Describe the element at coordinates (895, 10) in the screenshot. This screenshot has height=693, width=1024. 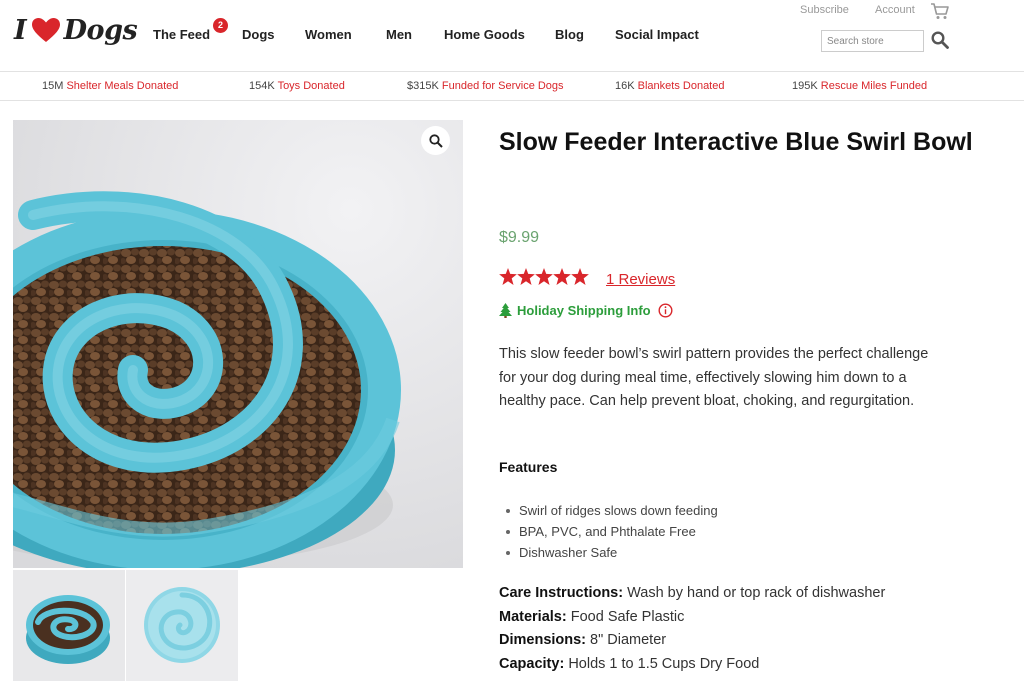
I see `account-link: Account` at that location.